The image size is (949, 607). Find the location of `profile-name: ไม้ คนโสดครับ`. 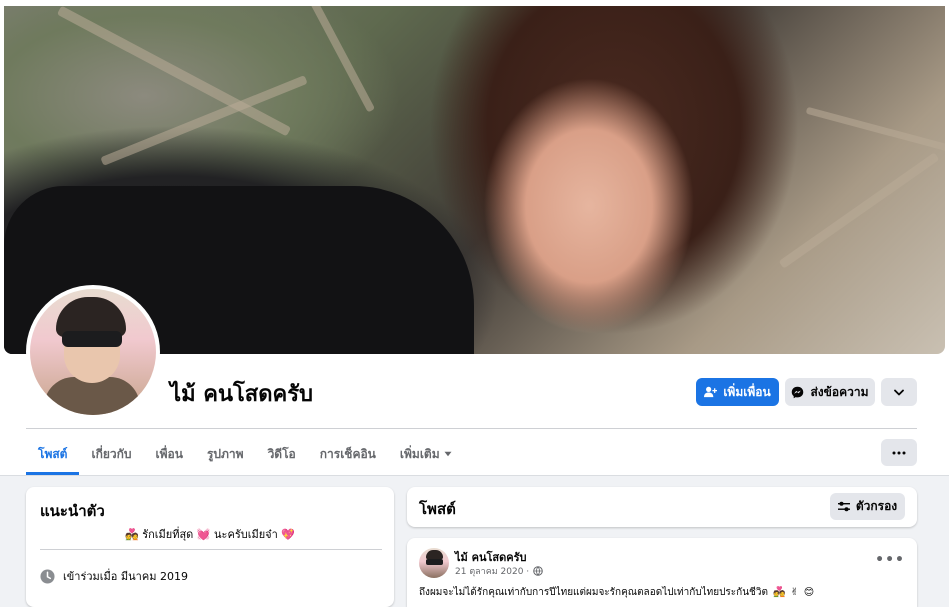

profile-name: ไม้ คนโสดครับ is located at coordinates (242, 394).